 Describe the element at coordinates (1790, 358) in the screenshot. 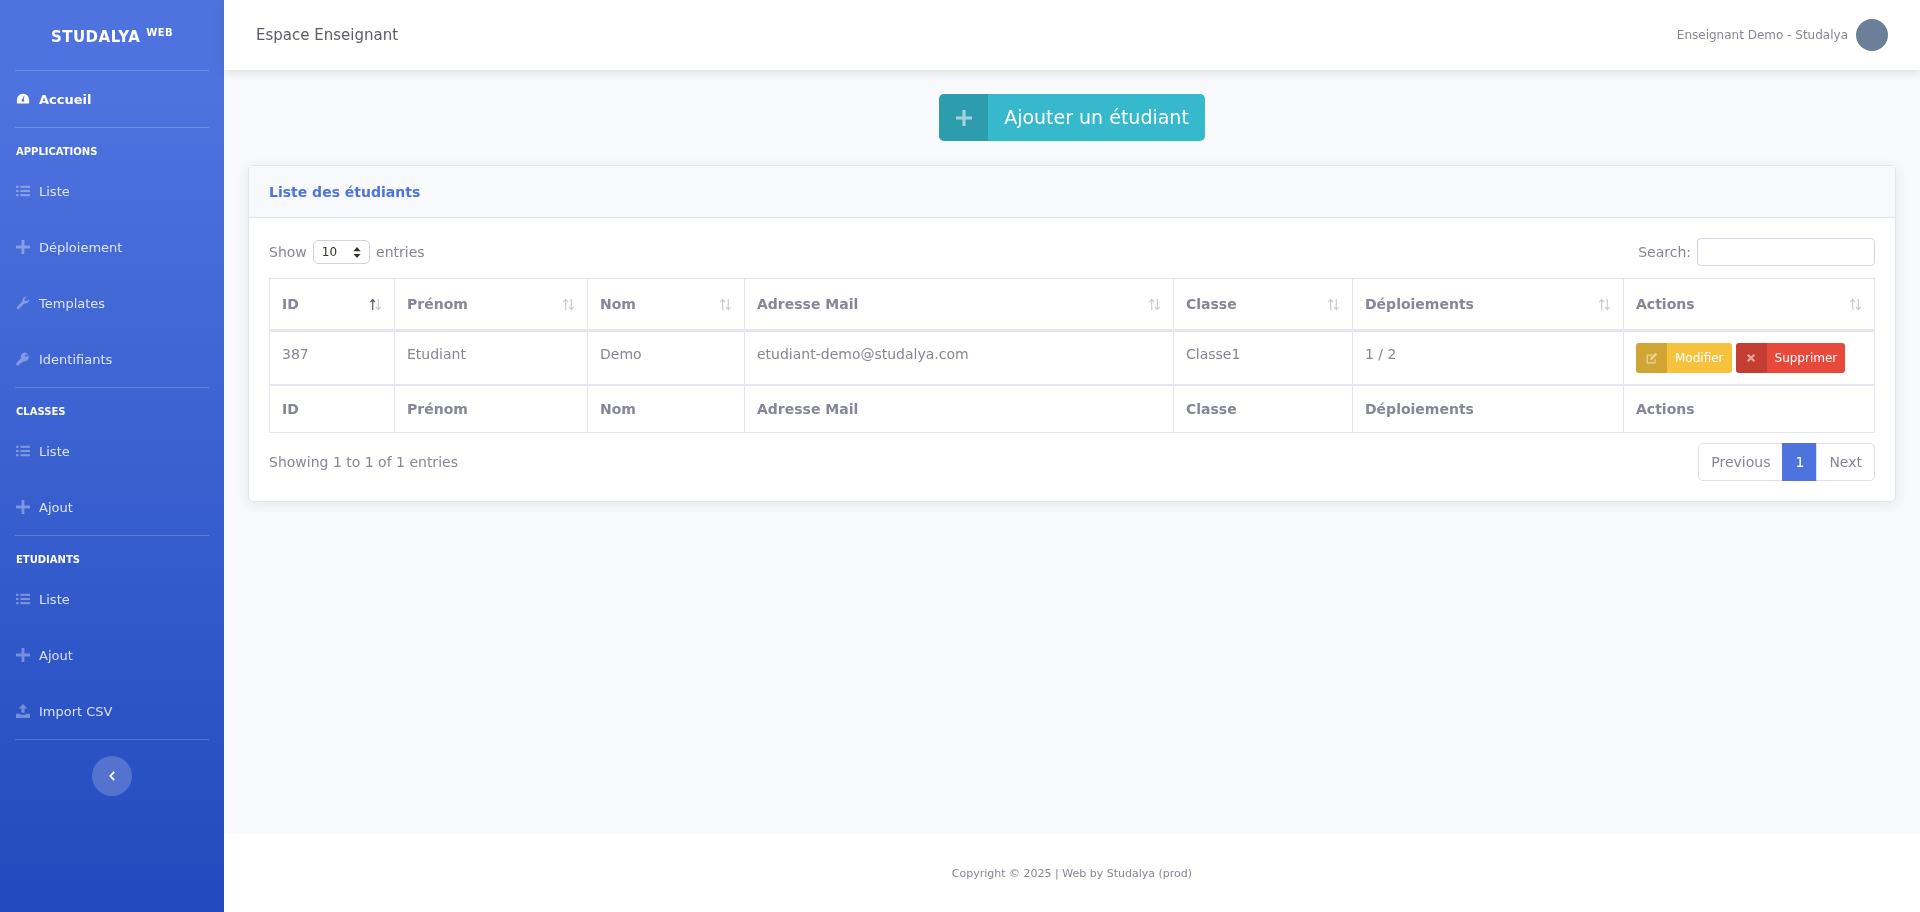

I see `row-action-button: Supprimer` at that location.